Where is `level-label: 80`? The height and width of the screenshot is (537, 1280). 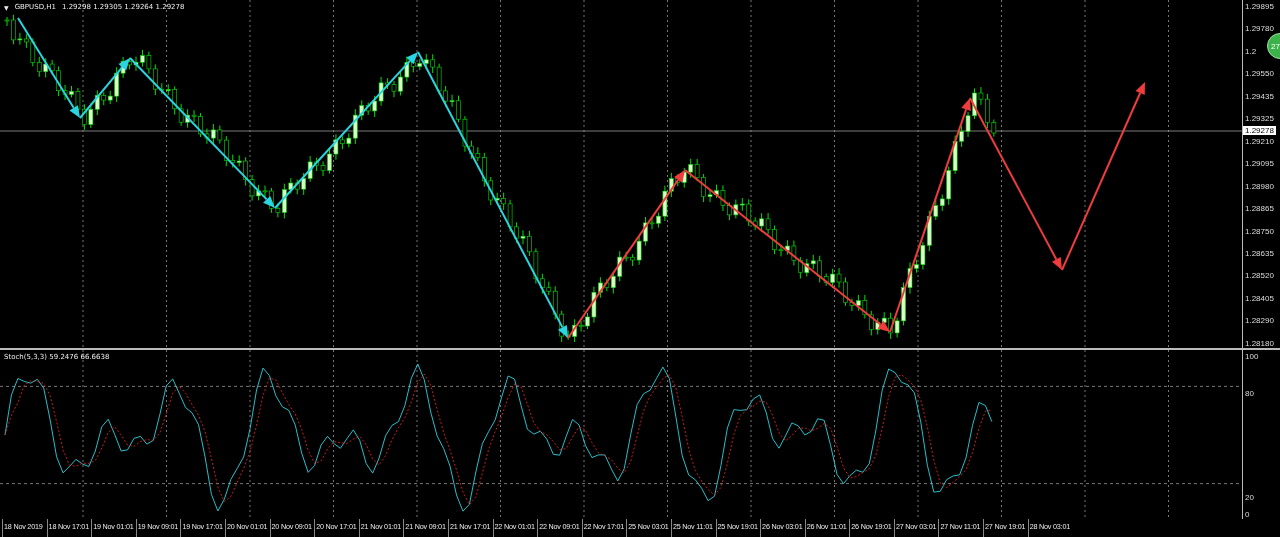
level-label: 80 is located at coordinates (1249, 394).